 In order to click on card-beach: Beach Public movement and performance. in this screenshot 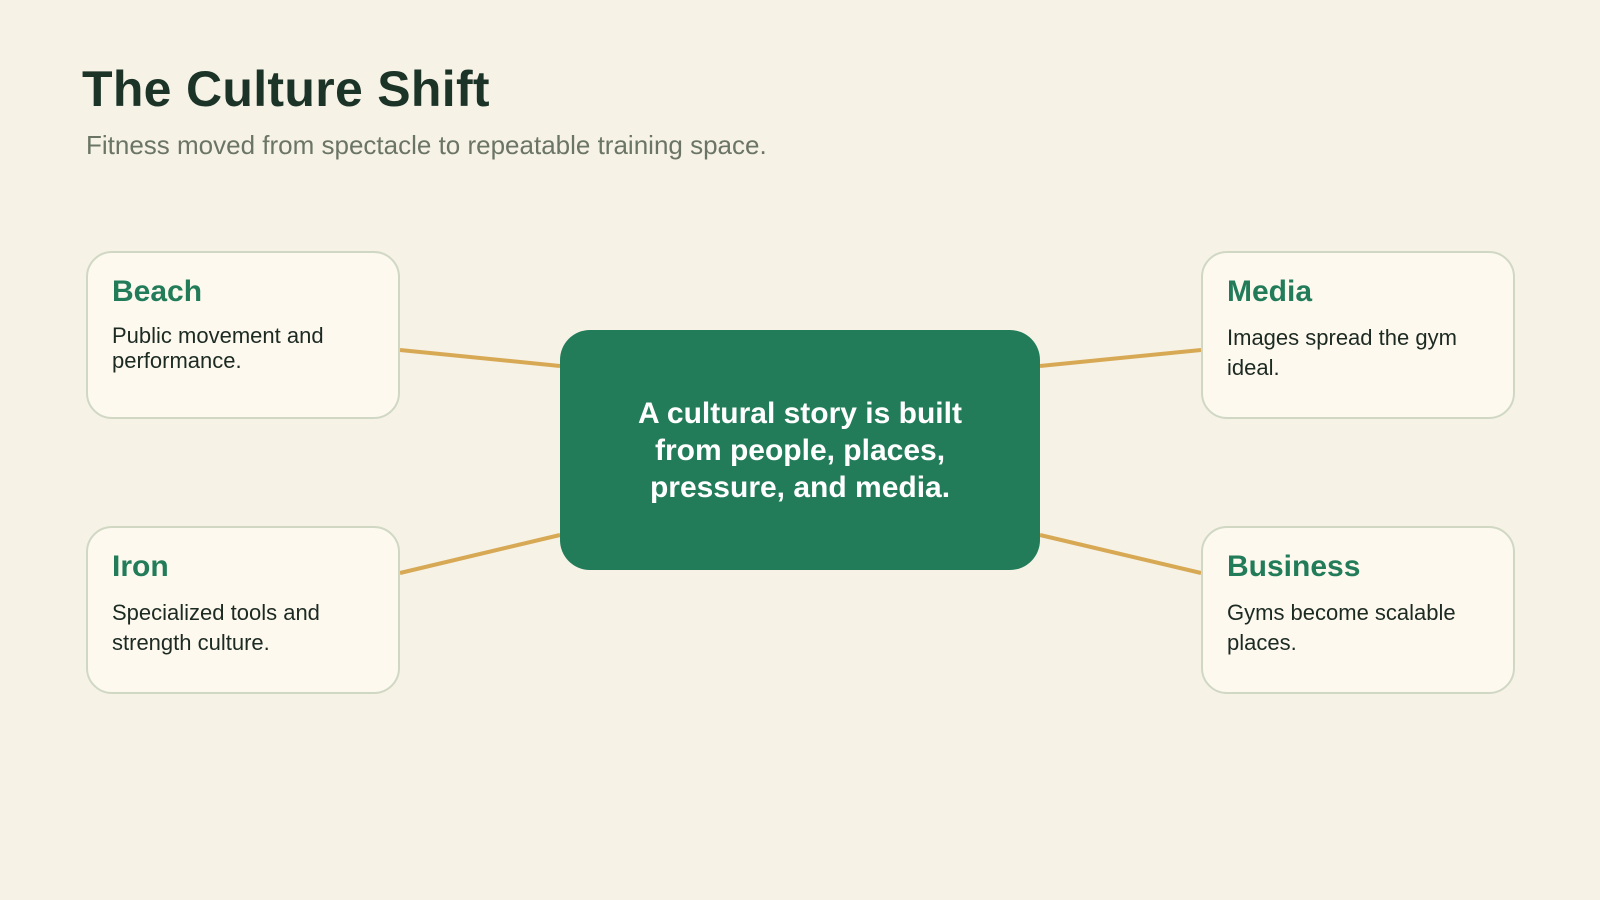, I will do `click(243, 335)`.